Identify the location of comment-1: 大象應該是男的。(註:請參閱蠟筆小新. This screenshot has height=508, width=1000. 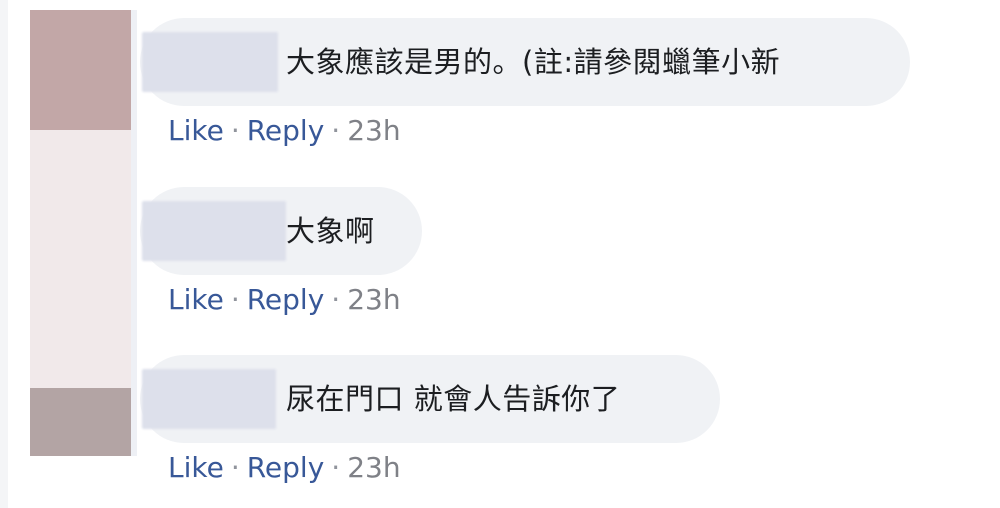
(525, 62).